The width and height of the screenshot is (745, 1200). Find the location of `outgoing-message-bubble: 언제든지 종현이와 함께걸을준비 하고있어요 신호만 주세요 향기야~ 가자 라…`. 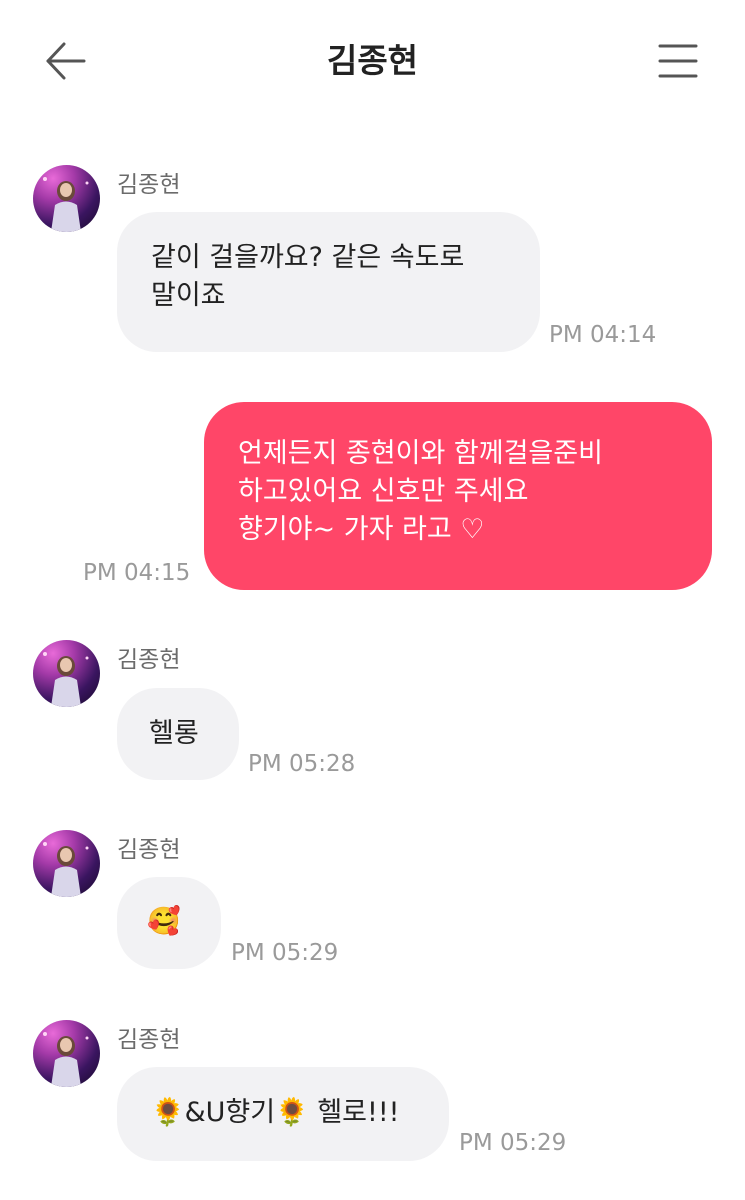

outgoing-message-bubble: 언제든지 종현이와 함께걸을준비 하고있어요 신호만 주세요 향기야~ 가자 라… is located at coordinates (458, 496).